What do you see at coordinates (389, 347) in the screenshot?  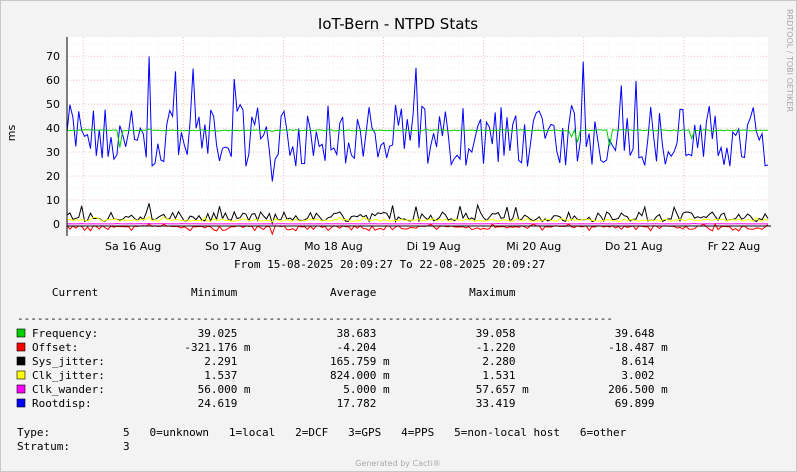 I see `legend-values: -321.176 m -4.204 -1.220 -18.487 m` at bounding box center [389, 347].